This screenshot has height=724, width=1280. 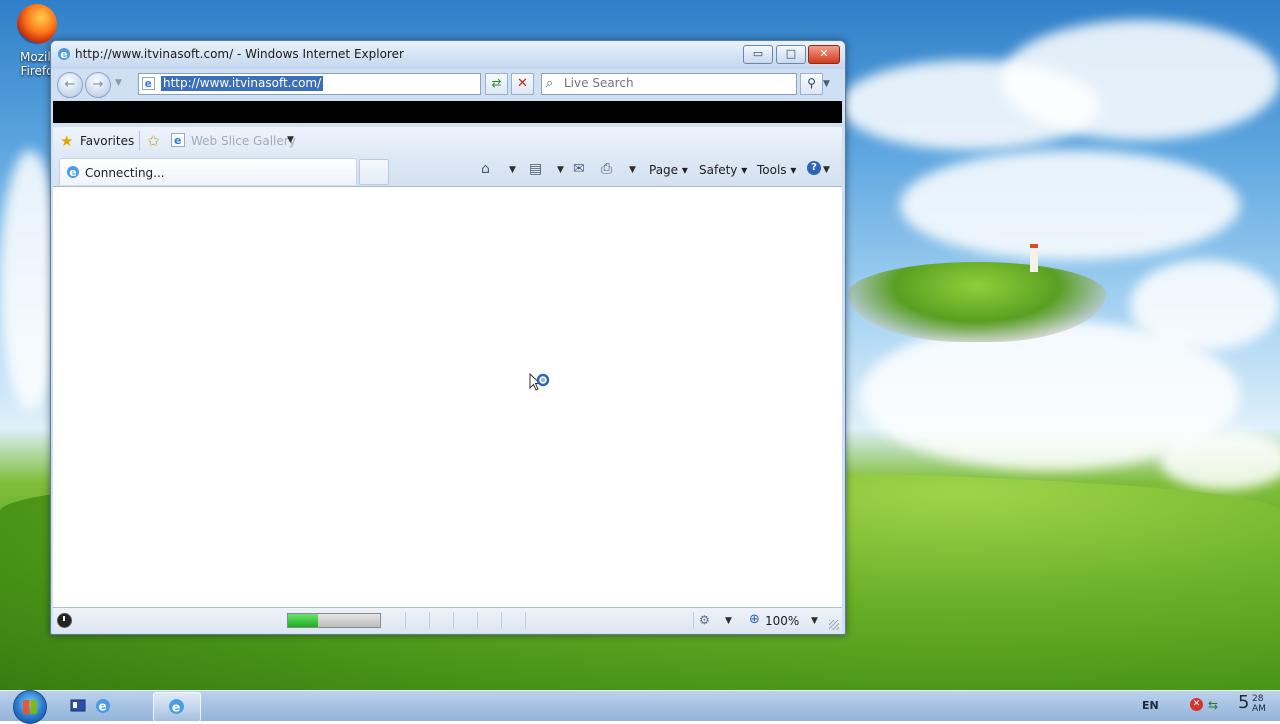 What do you see at coordinates (678, 83) in the screenshot?
I see `search-input` at bounding box center [678, 83].